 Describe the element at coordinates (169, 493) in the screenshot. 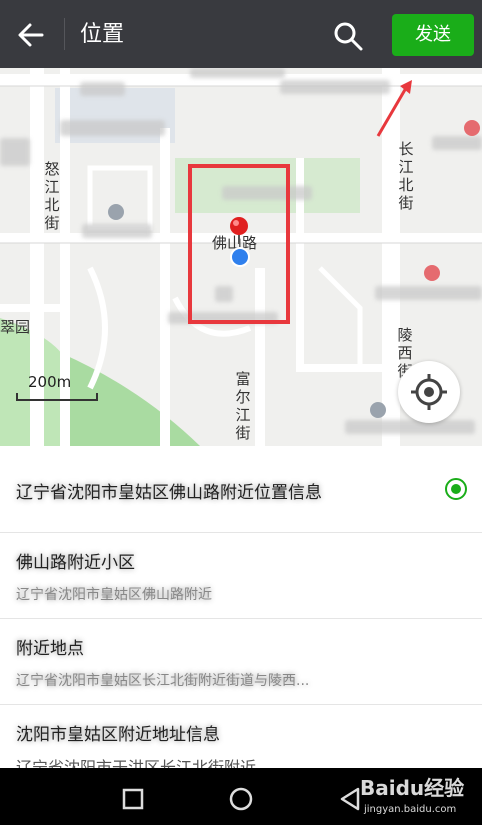

I see `location-name: 辽宁省沈阳市皇姑区佛山路附近位置信息` at that location.